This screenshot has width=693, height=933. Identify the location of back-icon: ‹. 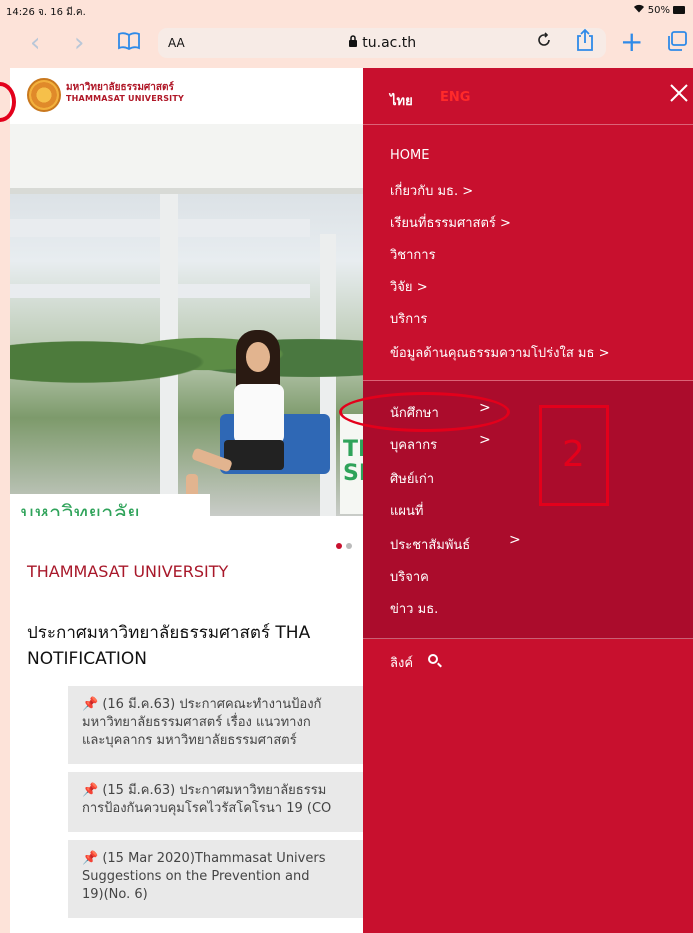
(35, 43).